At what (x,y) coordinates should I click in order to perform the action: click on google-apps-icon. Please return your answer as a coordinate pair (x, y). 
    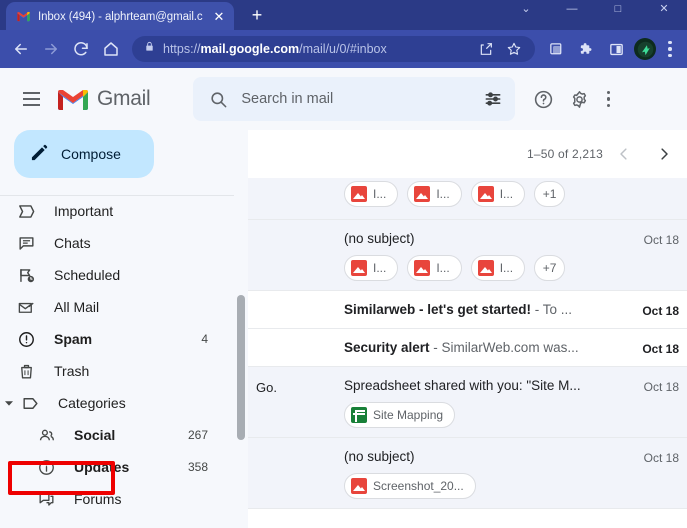
    Looking at the image, I should click on (608, 99).